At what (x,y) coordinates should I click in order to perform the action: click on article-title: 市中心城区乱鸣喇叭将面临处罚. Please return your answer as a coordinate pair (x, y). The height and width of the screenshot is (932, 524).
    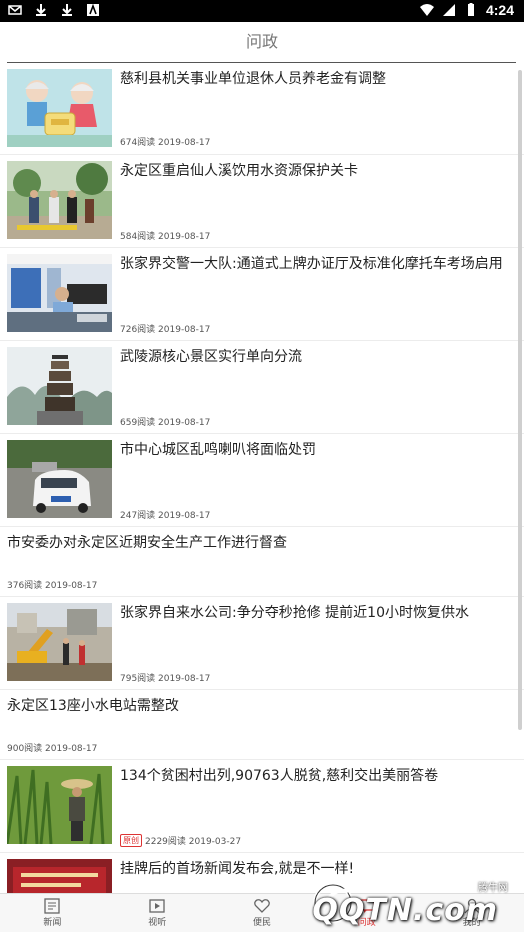
    Looking at the image, I should click on (318, 450).